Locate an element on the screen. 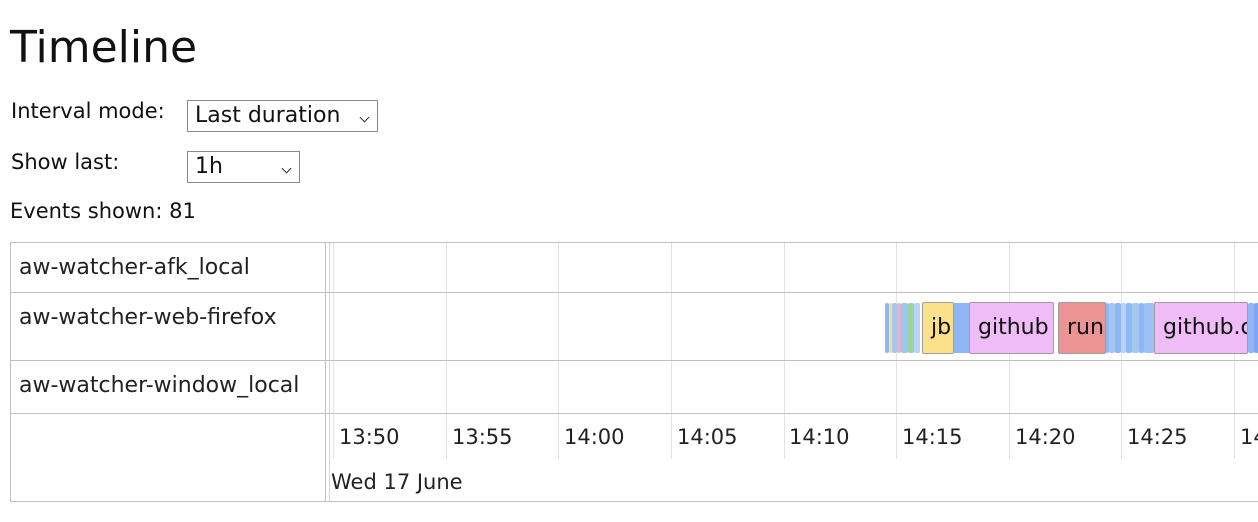 The image size is (1258, 522). interval-mode-value: Last duration is located at coordinates (268, 115).